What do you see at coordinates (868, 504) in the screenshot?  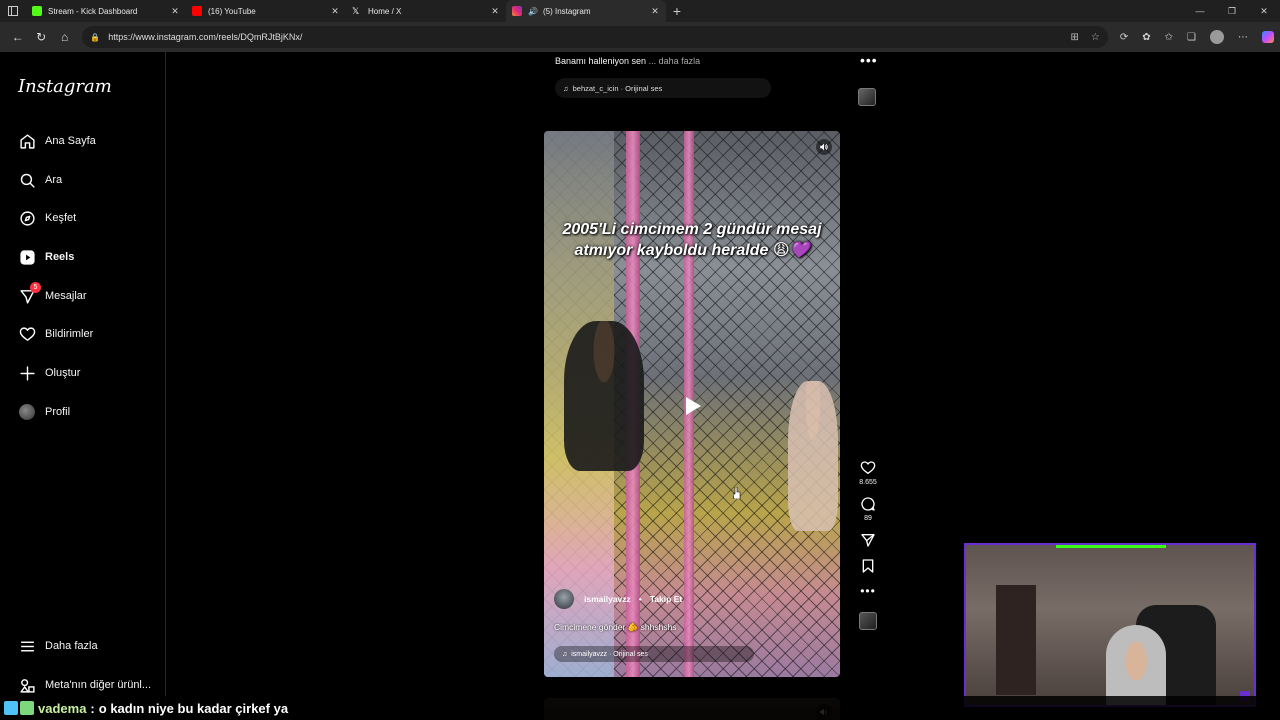 I see `comment-icon` at bounding box center [868, 504].